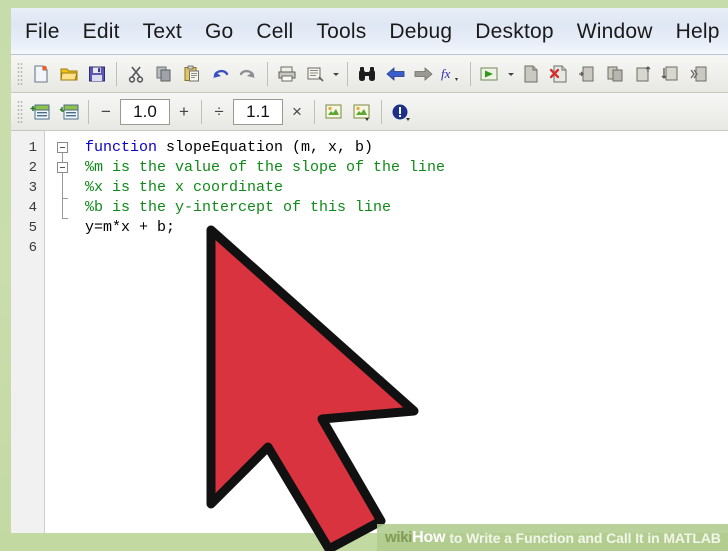  I want to click on decrement-button: −, so click(106, 112).